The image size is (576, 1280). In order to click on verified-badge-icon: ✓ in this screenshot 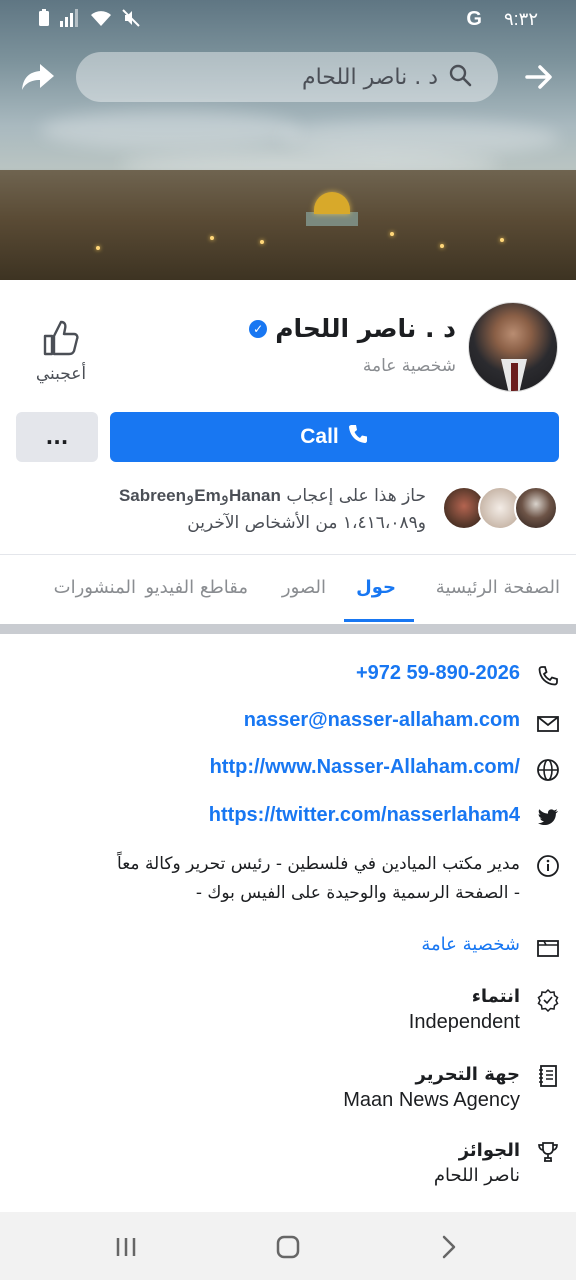, I will do `click(258, 328)`.